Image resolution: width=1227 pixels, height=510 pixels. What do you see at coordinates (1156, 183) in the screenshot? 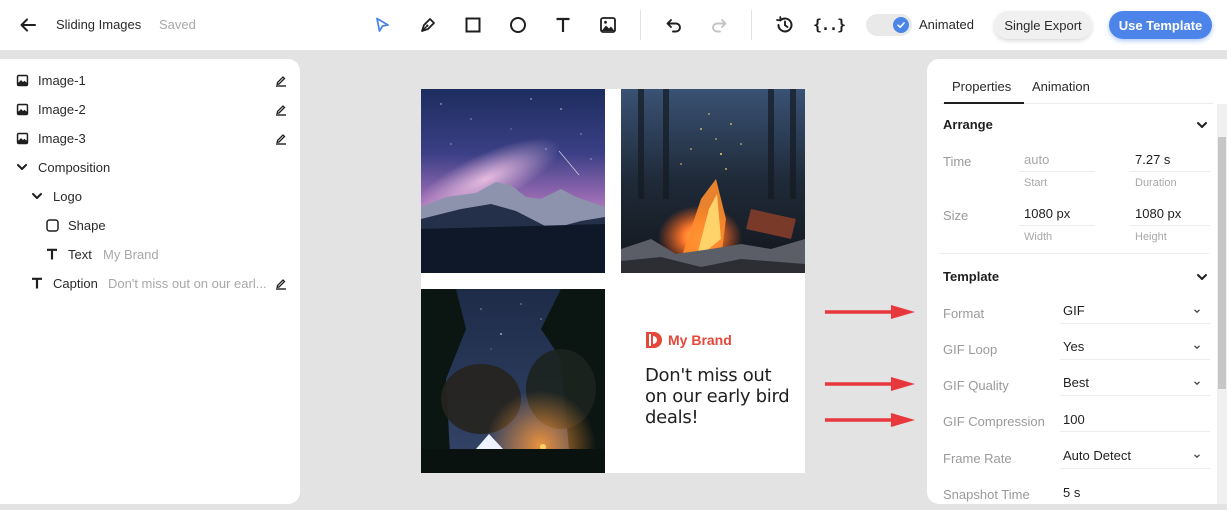
I see `duration-caption: Duration` at bounding box center [1156, 183].